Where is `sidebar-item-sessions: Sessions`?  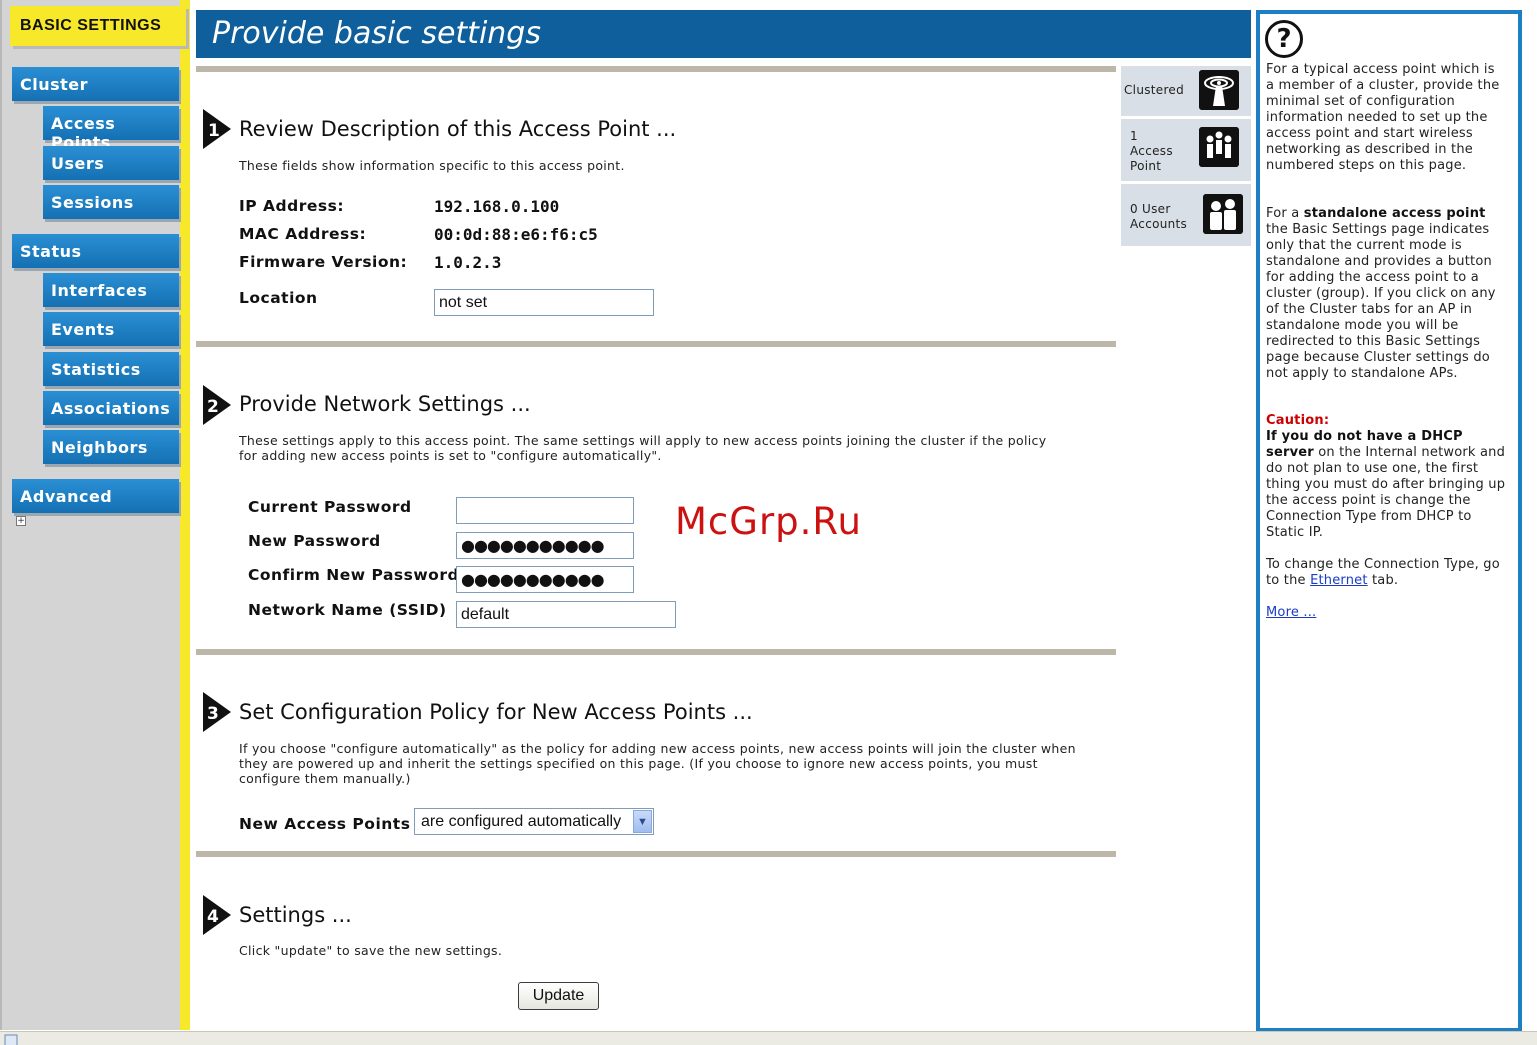
sidebar-item-sessions: Sessions is located at coordinates (111, 202).